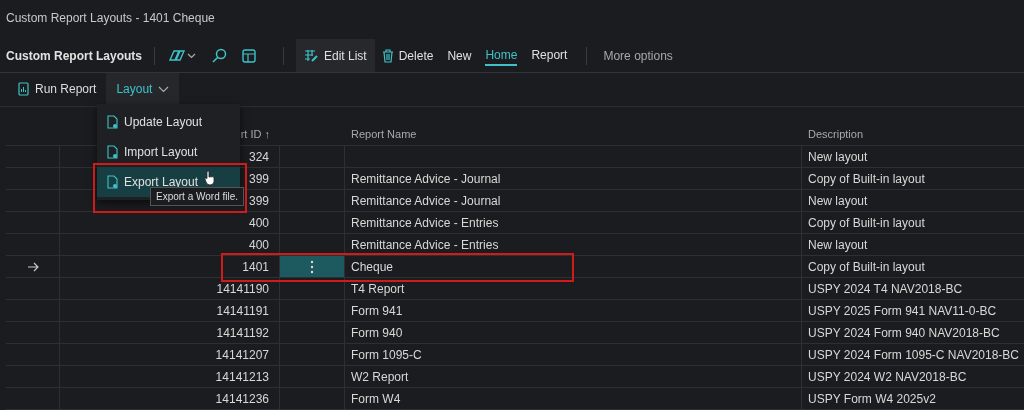  I want to click on tab: Home, so click(501, 55).